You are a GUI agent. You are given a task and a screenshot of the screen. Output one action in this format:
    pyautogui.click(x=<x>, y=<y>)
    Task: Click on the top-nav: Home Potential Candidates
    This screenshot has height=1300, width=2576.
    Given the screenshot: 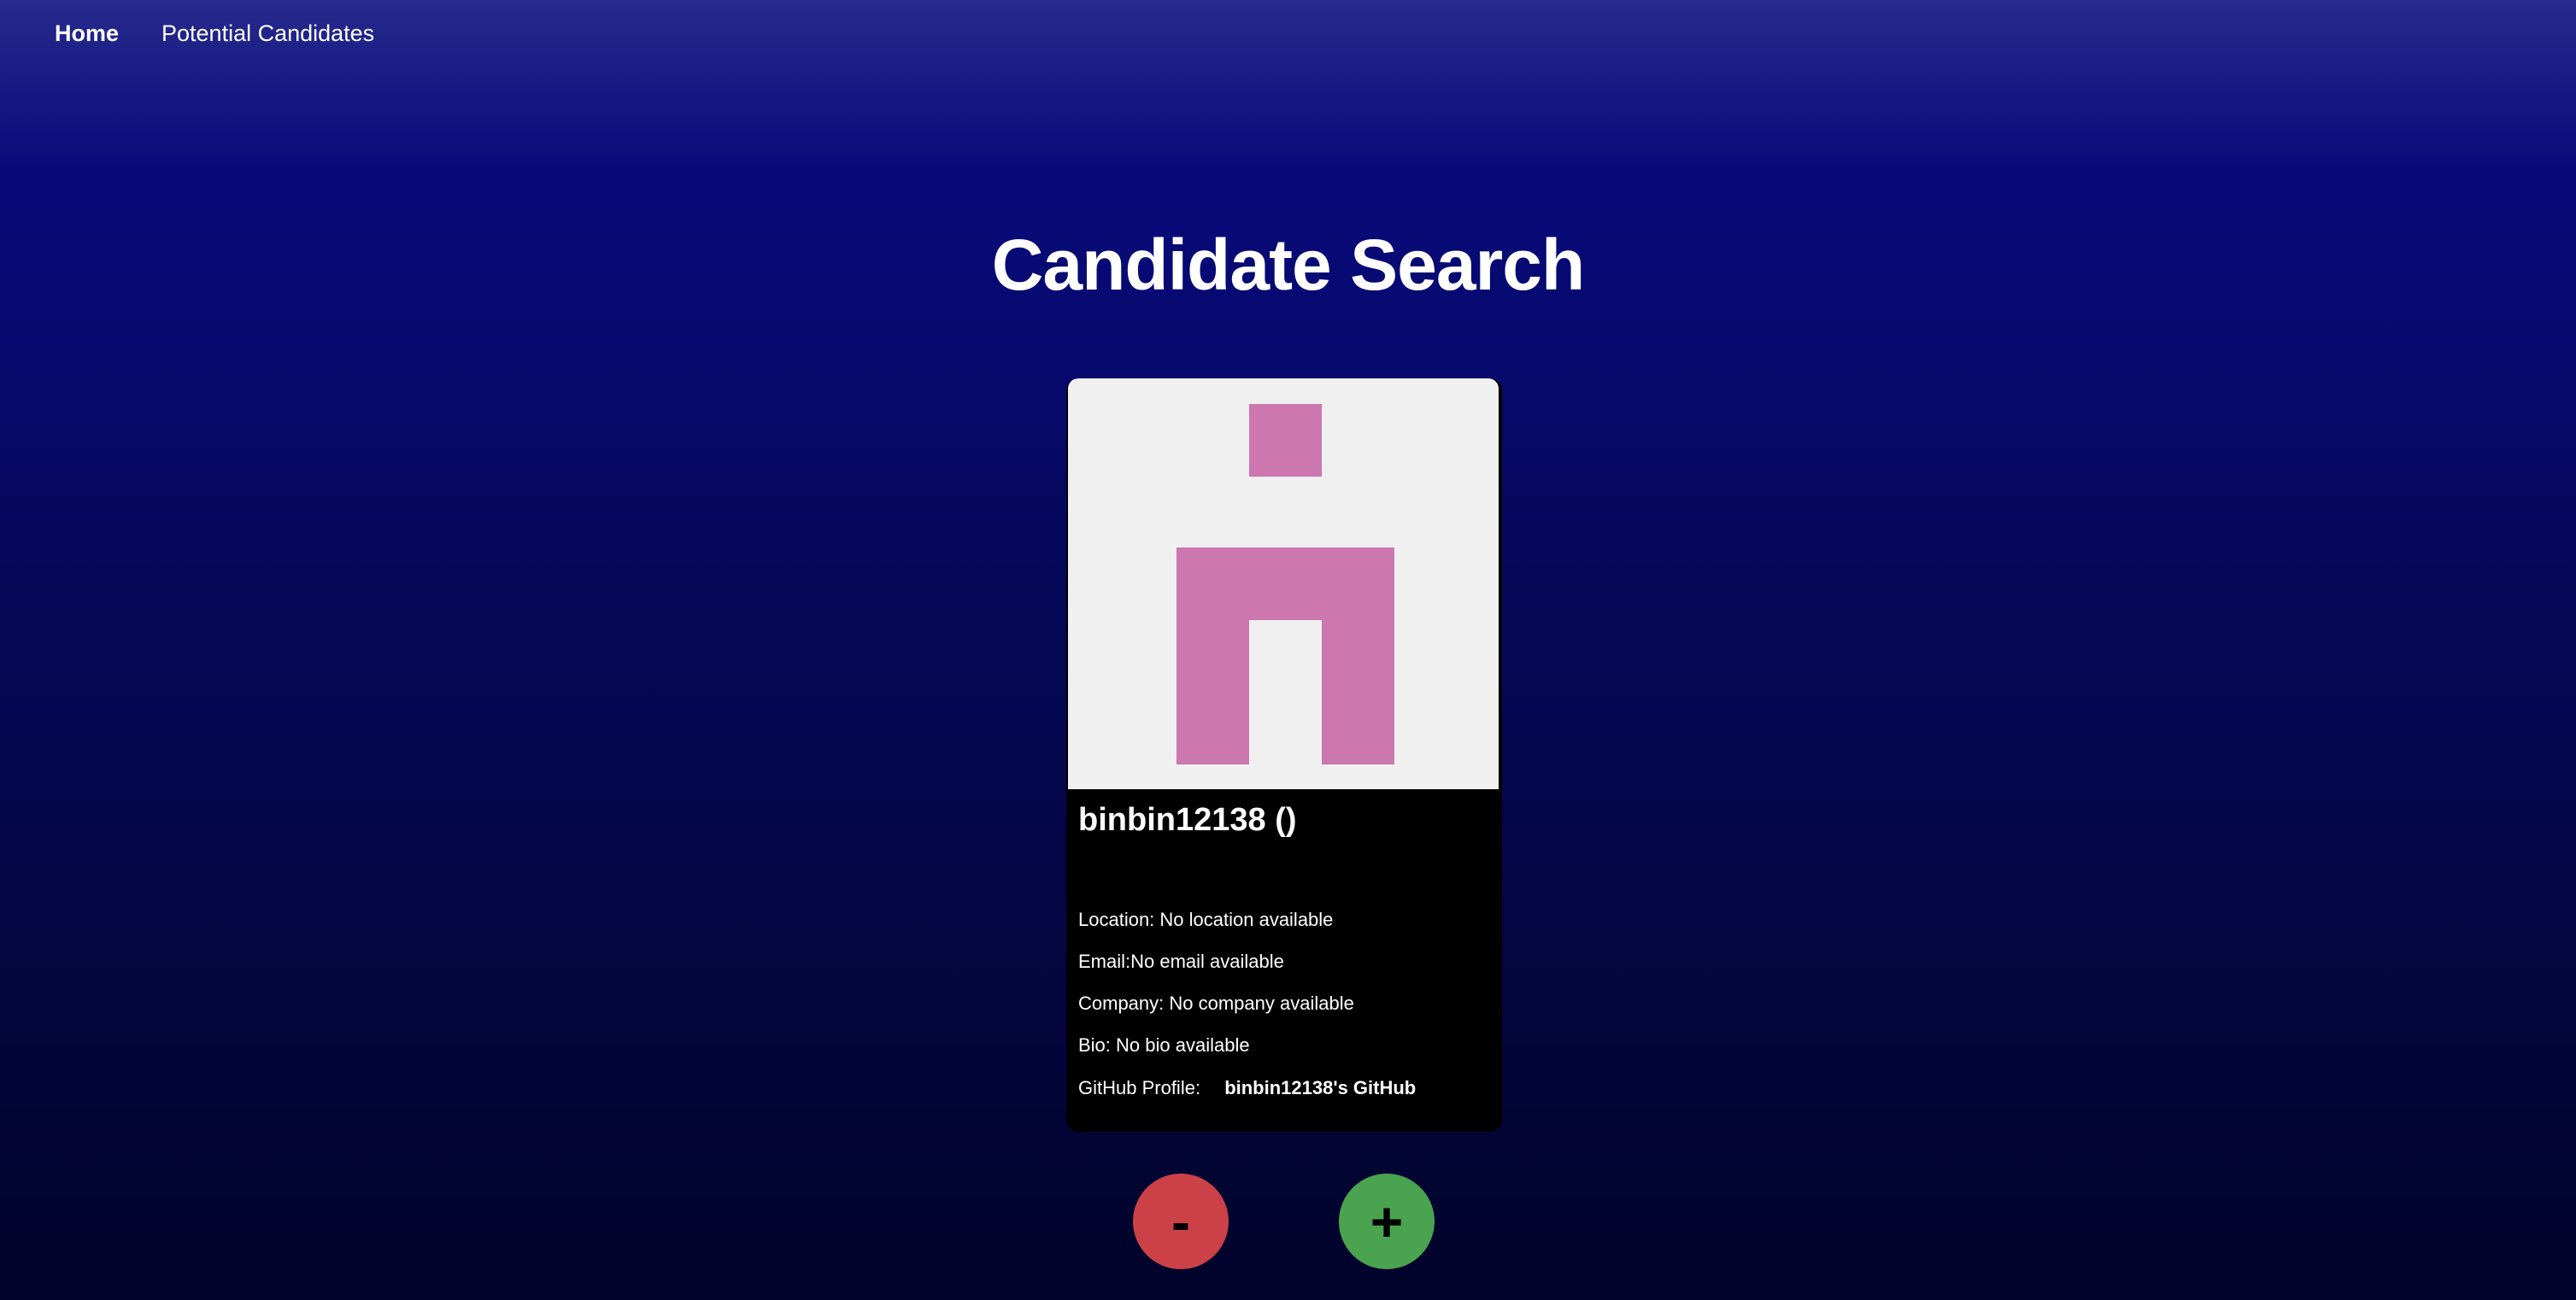 What is the action you would take?
    pyautogui.click(x=214, y=33)
    